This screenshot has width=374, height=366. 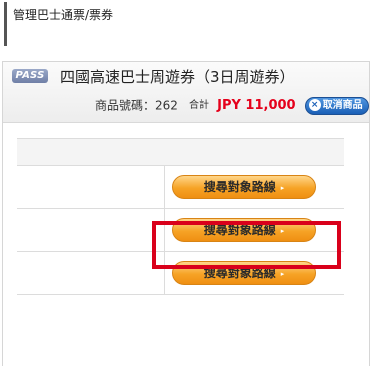 What do you see at coordinates (125, 105) in the screenshot?
I see `product-code-label: 商品號碼：` at bounding box center [125, 105].